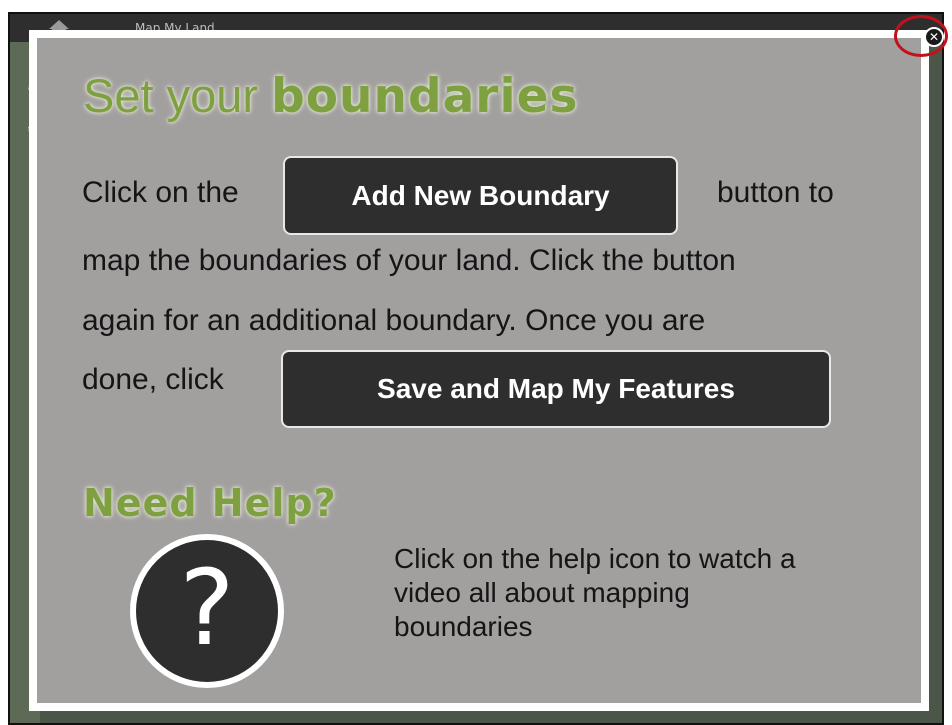  I want to click on help-icon: ?, so click(207, 611).